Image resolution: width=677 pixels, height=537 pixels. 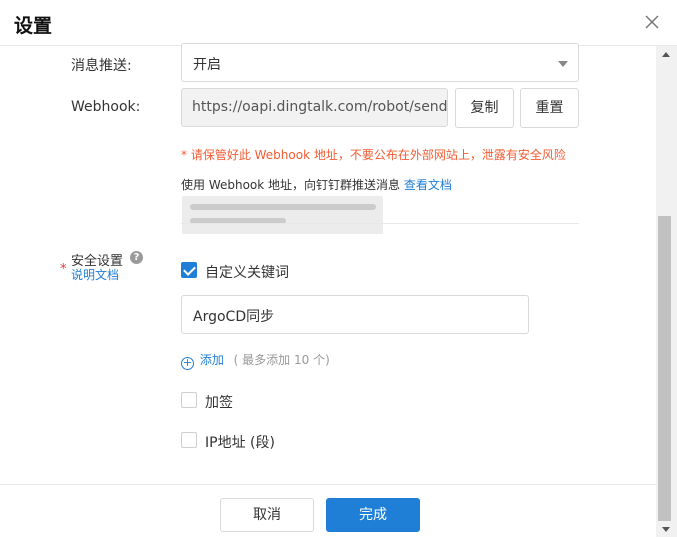 What do you see at coordinates (355, 314) in the screenshot?
I see `keyword-input: ArgoCD同步` at bounding box center [355, 314].